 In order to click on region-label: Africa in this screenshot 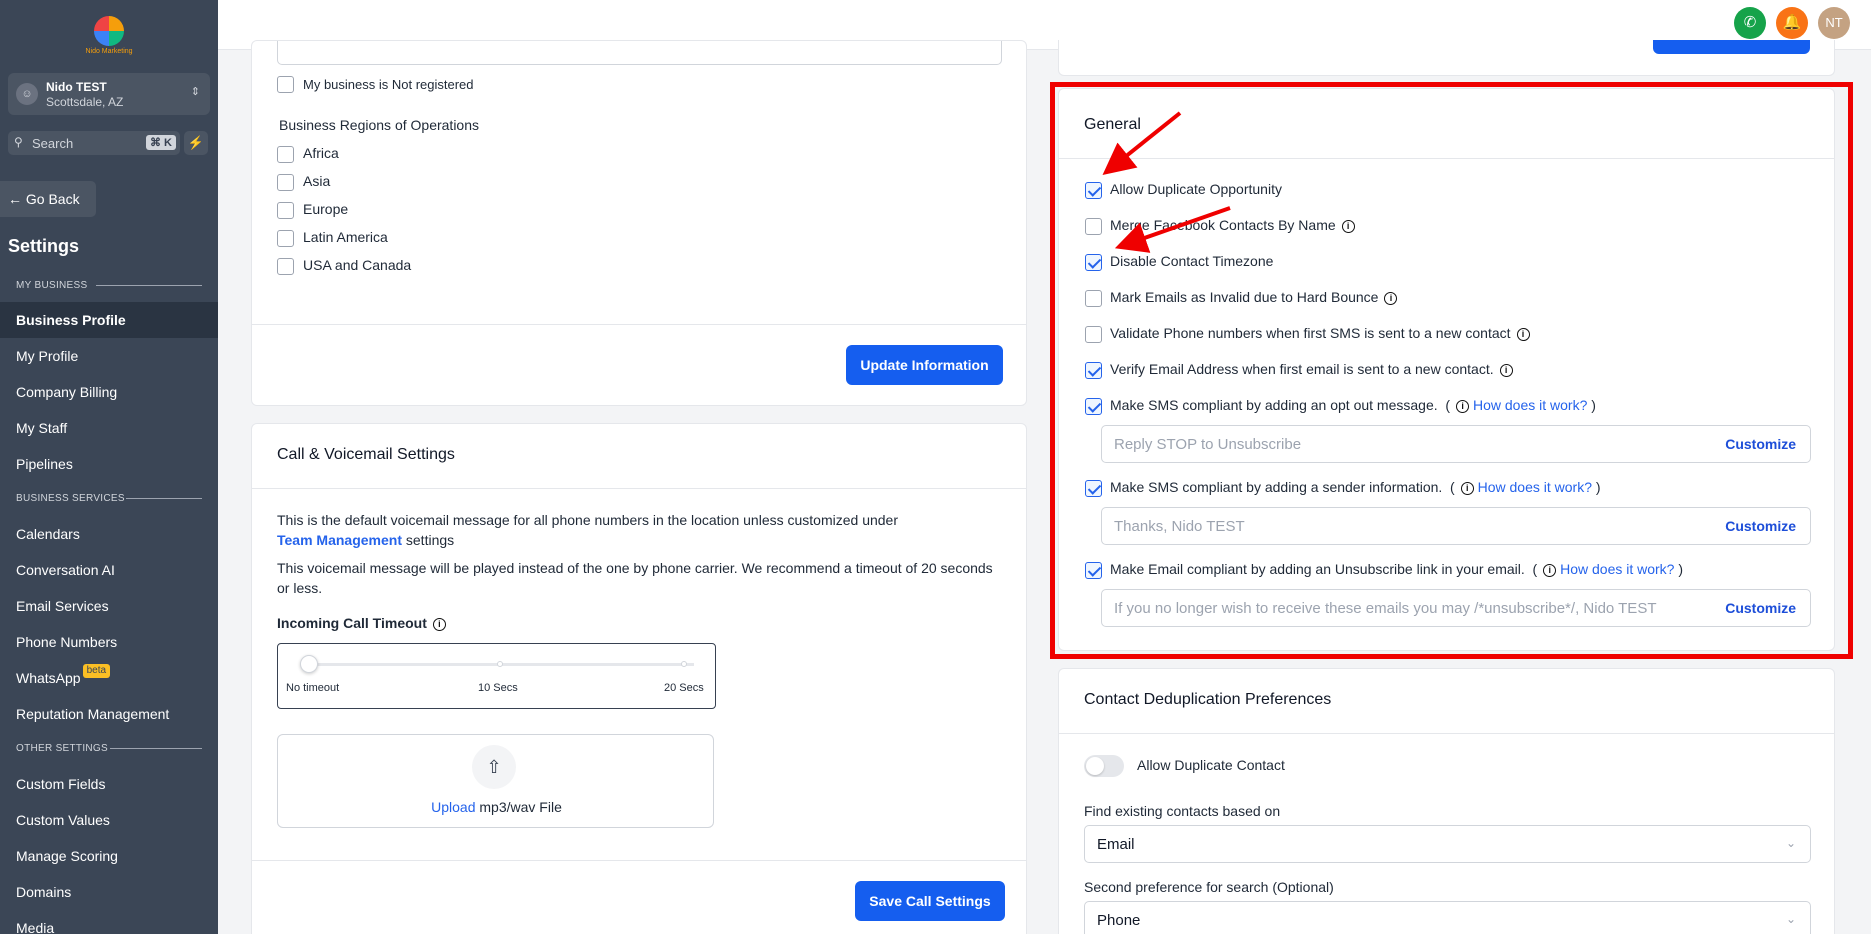, I will do `click(321, 153)`.